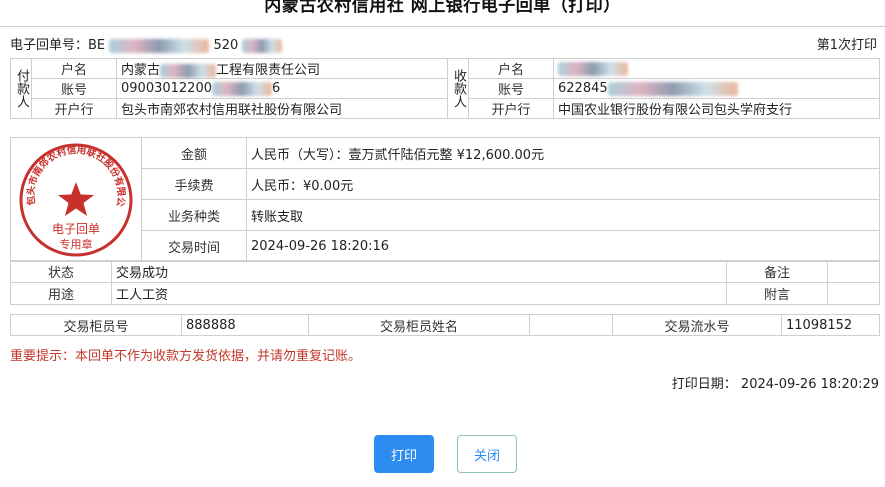 The height and width of the screenshot is (487, 885). What do you see at coordinates (563, 153) in the screenshot?
I see `amount-value: 人民币（大写）：壹万贰仟陆佰元整 ¥12,600.00元` at bounding box center [563, 153].